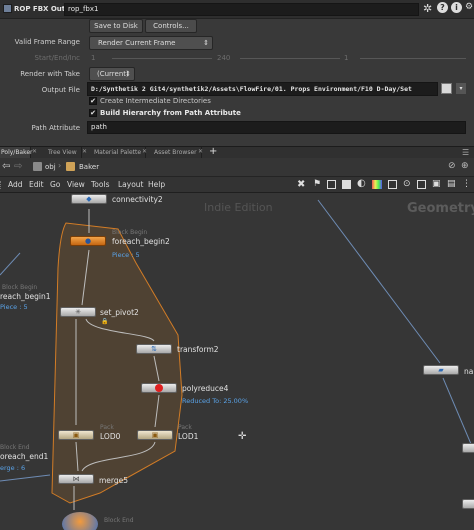  What do you see at coordinates (185, 427) in the screenshot?
I see `lod1-type: Pack` at bounding box center [185, 427].